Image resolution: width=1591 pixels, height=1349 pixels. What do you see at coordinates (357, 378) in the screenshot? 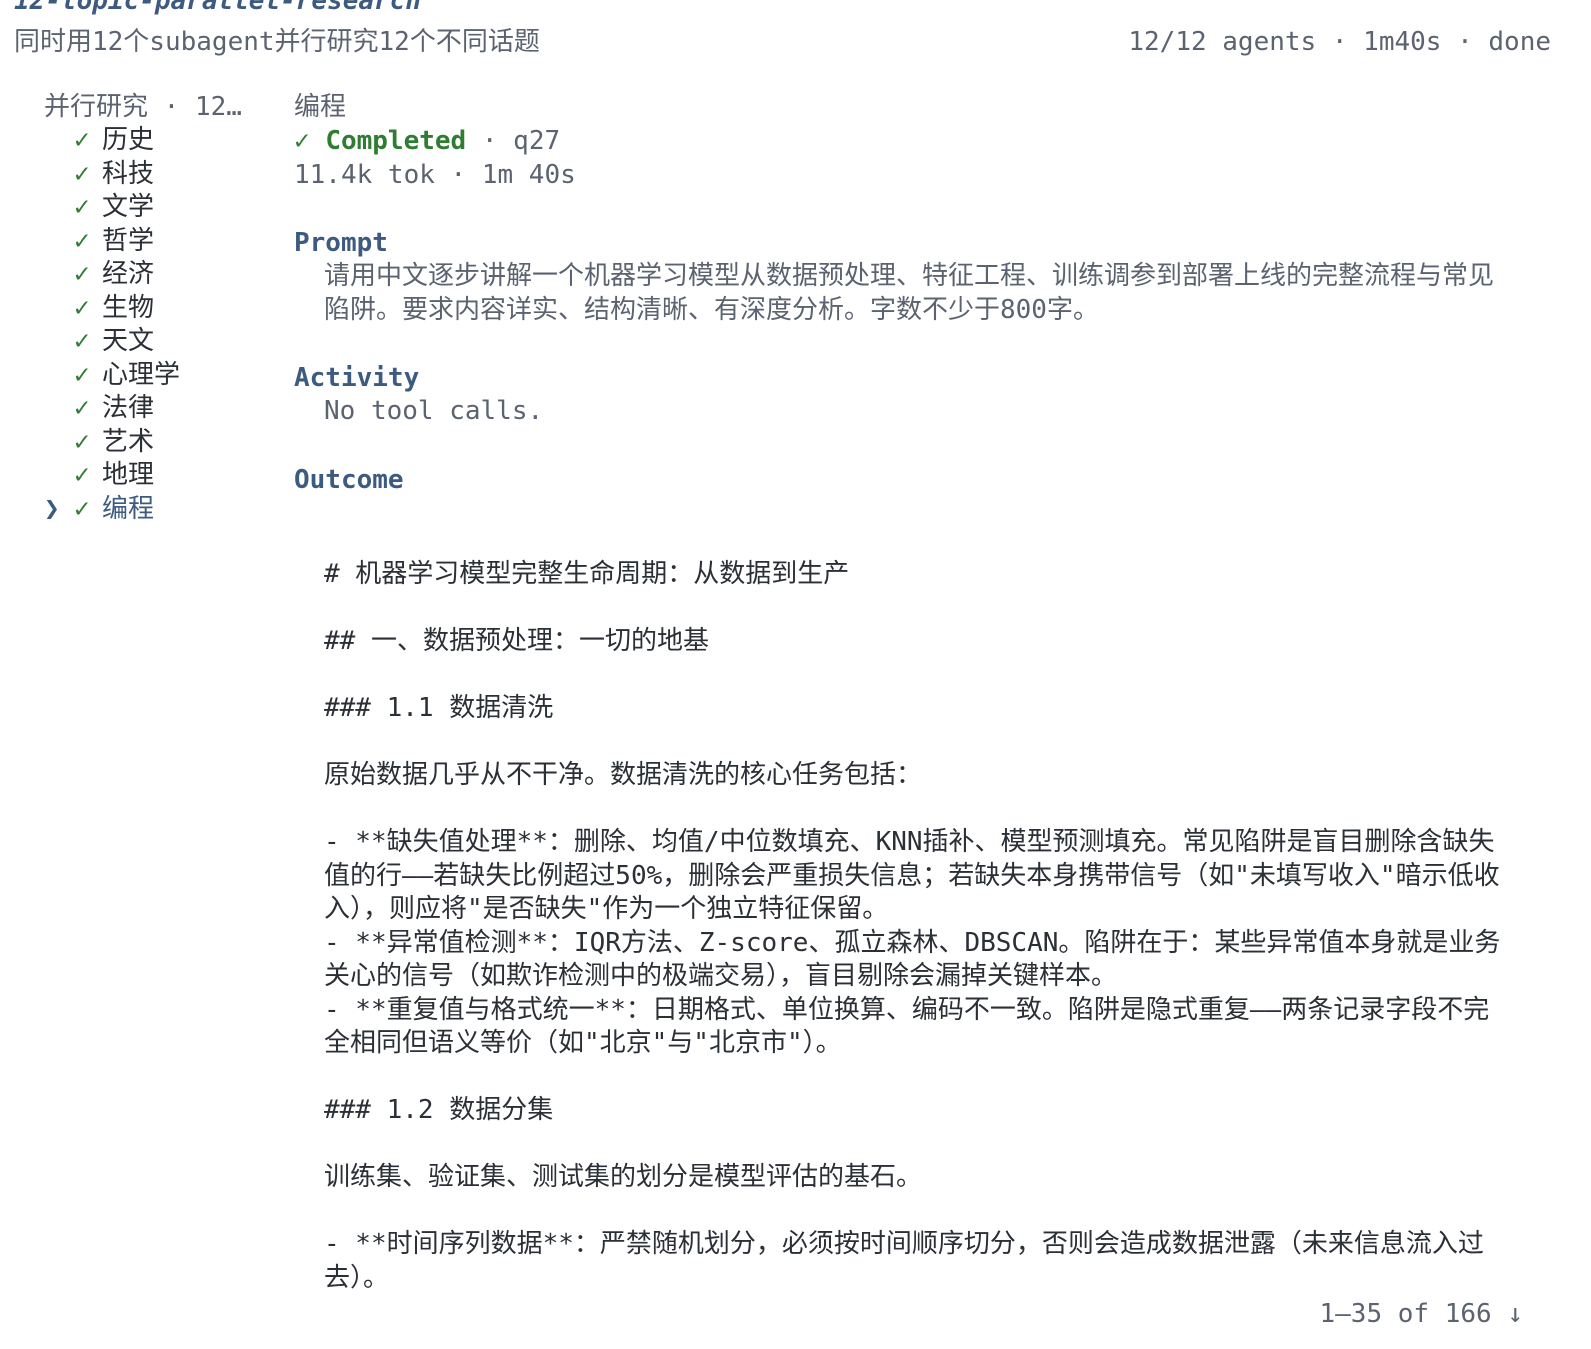
I see `activity-heading: Activity` at bounding box center [357, 378].